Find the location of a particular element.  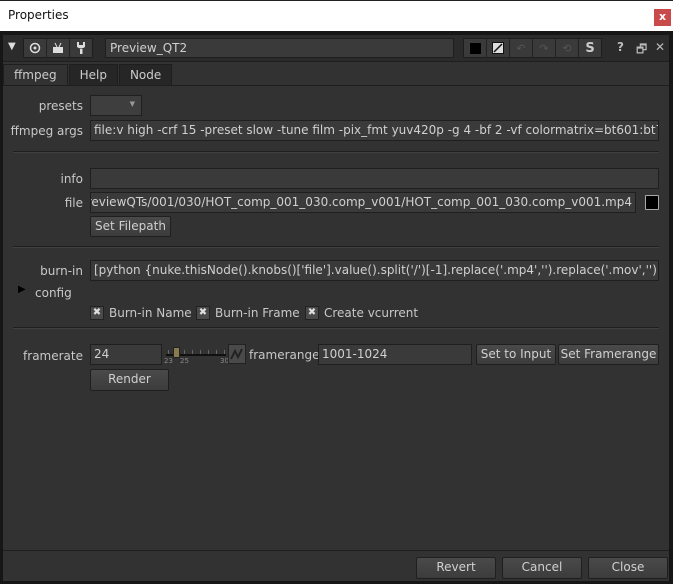

node-name-field: Preview_QT2 is located at coordinates (279, 48).